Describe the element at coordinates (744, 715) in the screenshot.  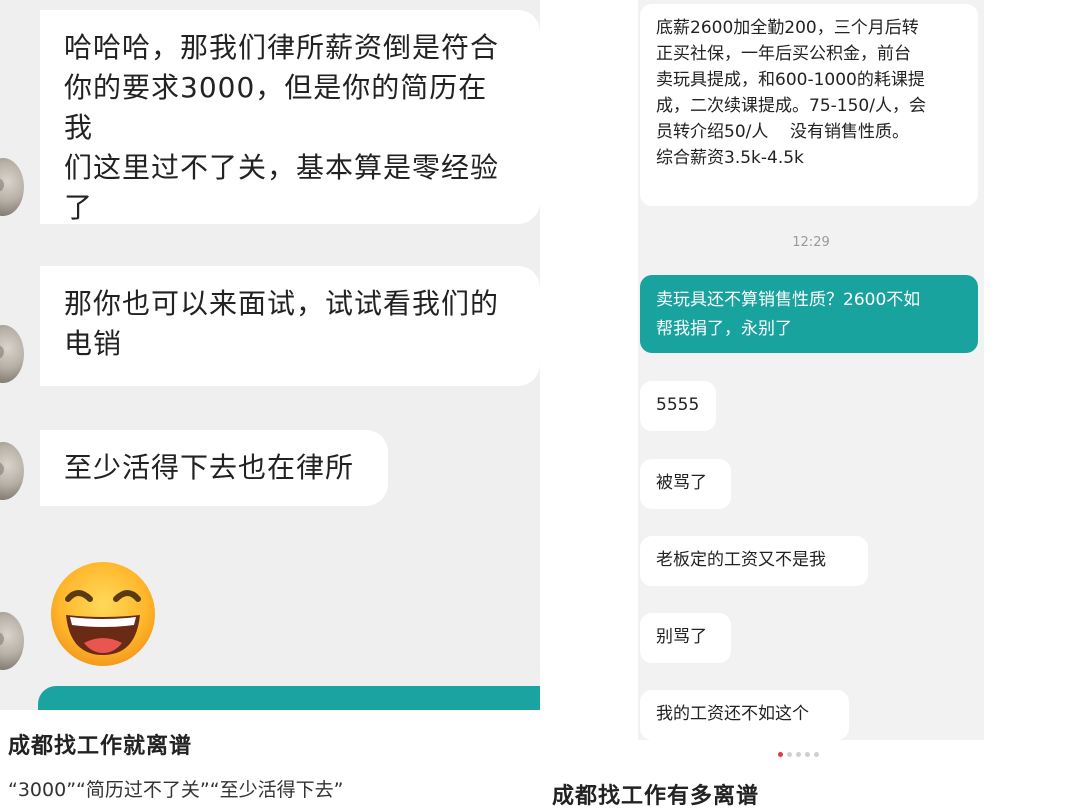
I see `message-bubble-received: 我的工资还不如这个` at that location.